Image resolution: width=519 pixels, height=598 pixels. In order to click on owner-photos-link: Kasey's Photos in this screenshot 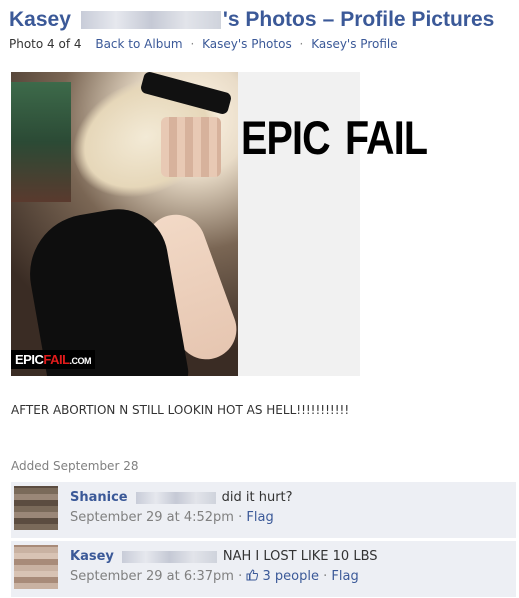, I will do `click(247, 44)`.